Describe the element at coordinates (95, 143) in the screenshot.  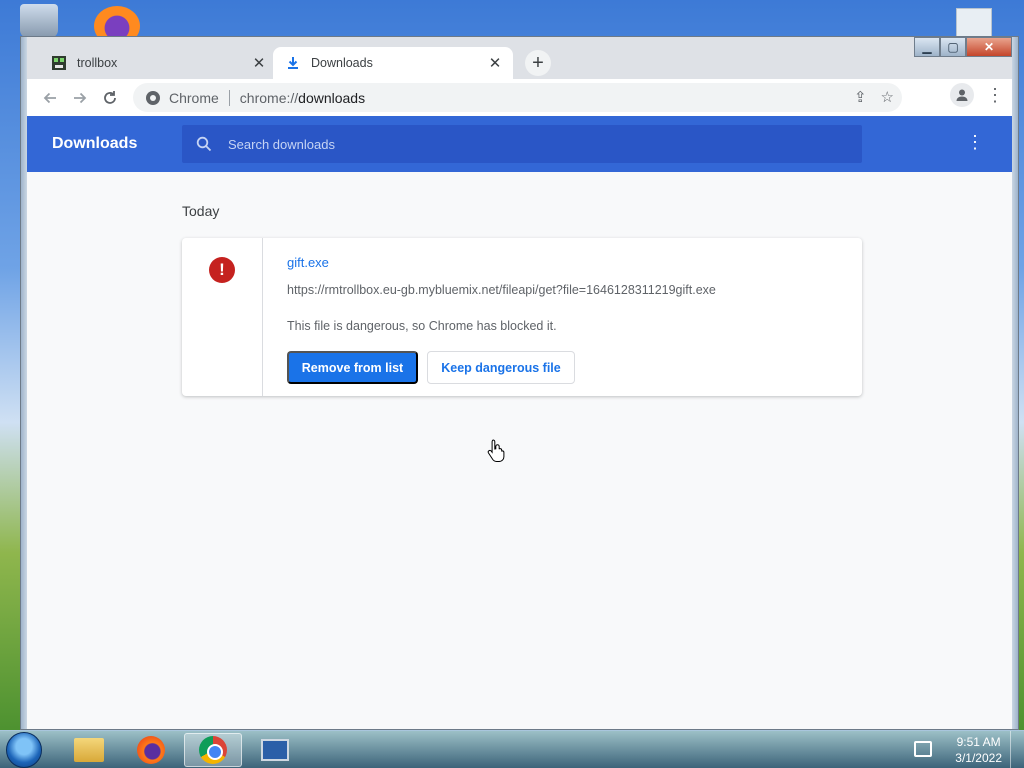
I see `page-title: Downloads` at that location.